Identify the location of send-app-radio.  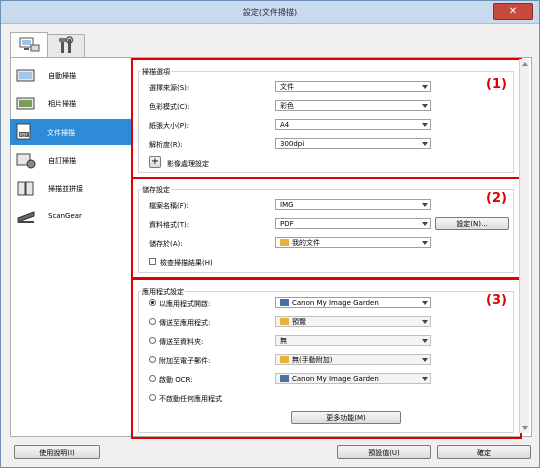
(152, 321).